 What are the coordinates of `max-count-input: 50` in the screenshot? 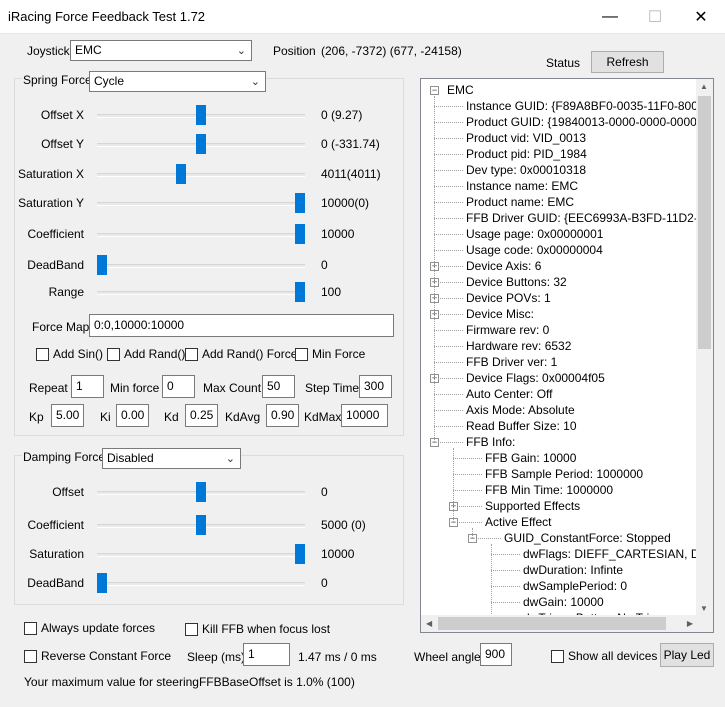 It's located at (278, 386).